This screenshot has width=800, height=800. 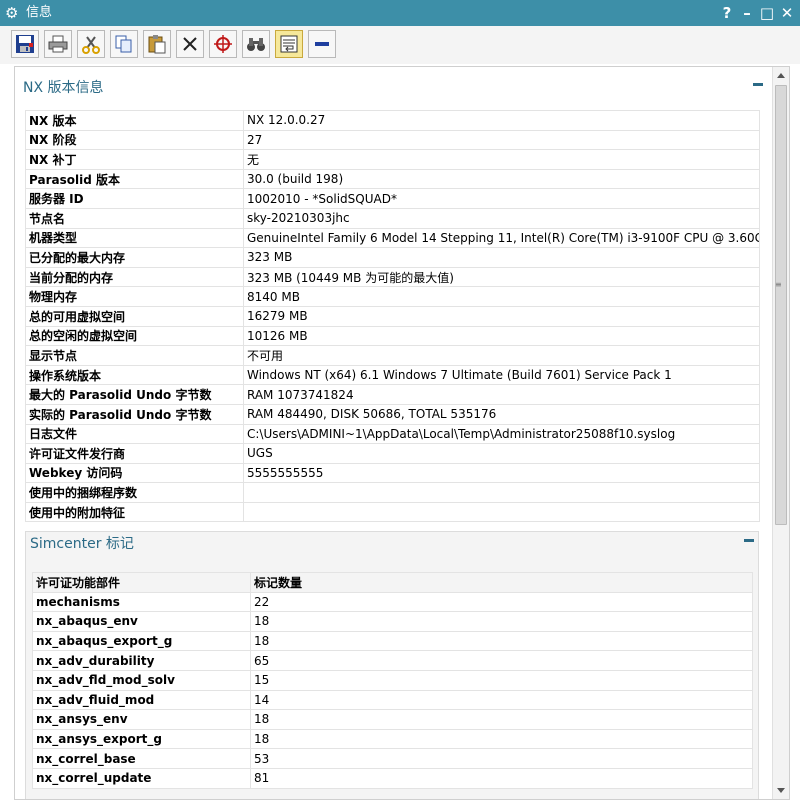 I want to click on info-value: 27, so click(x=501, y=140).